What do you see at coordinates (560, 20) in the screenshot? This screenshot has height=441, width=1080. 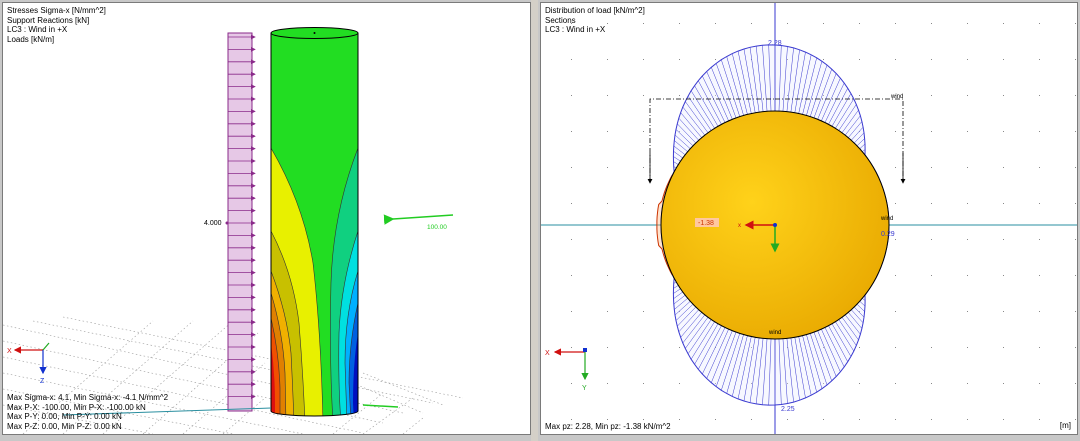 I see `header-line-sections: Sections` at bounding box center [560, 20].